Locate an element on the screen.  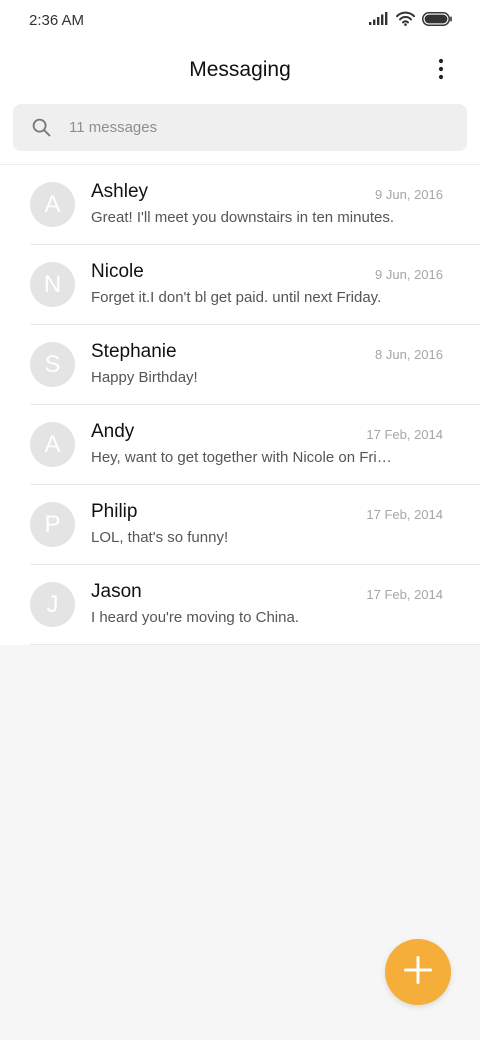
more-vertical-icon is located at coordinates (441, 71).